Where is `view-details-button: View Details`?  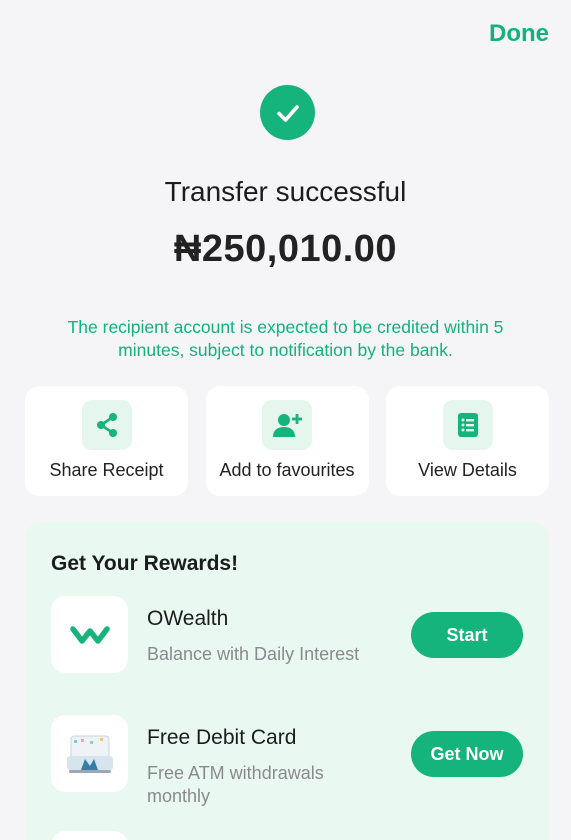
view-details-button: View Details is located at coordinates (467, 441).